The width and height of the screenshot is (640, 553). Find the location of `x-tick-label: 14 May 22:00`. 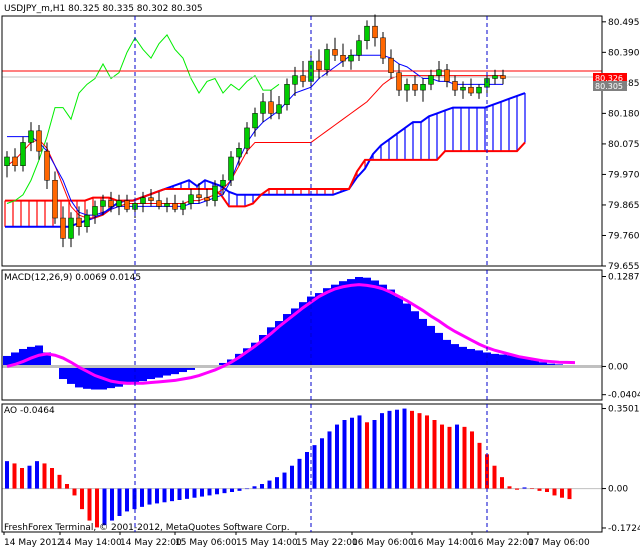

x-tick-label: 14 May 22:00 is located at coordinates (151, 543).